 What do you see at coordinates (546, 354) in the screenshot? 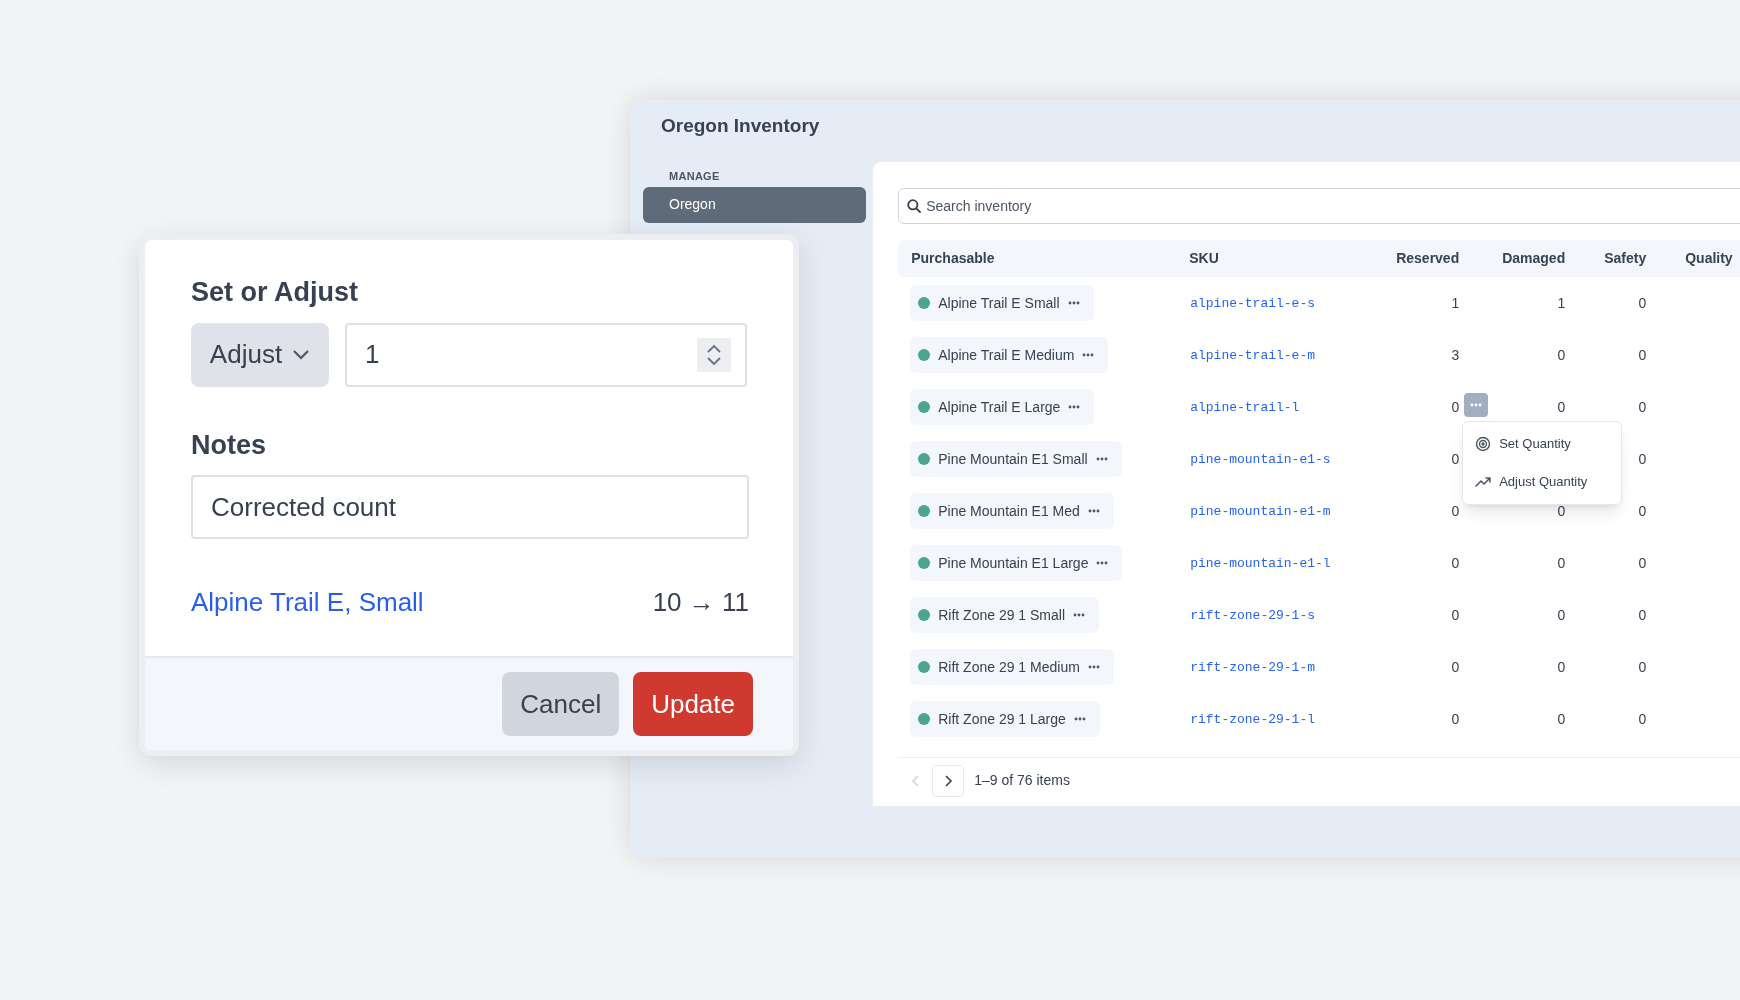
I see `amount-field: 1` at bounding box center [546, 354].